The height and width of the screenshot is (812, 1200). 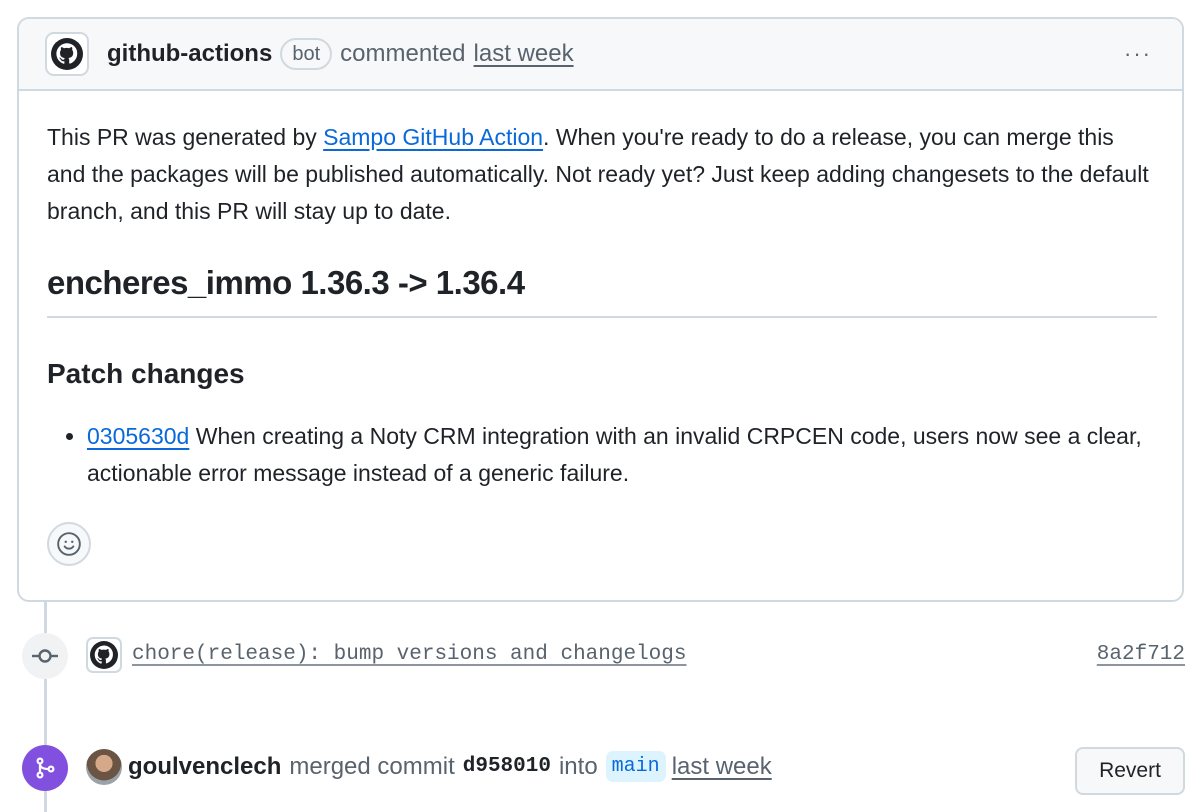 I want to click on intro-text-start: This PR was generated by, so click(x=185, y=137).